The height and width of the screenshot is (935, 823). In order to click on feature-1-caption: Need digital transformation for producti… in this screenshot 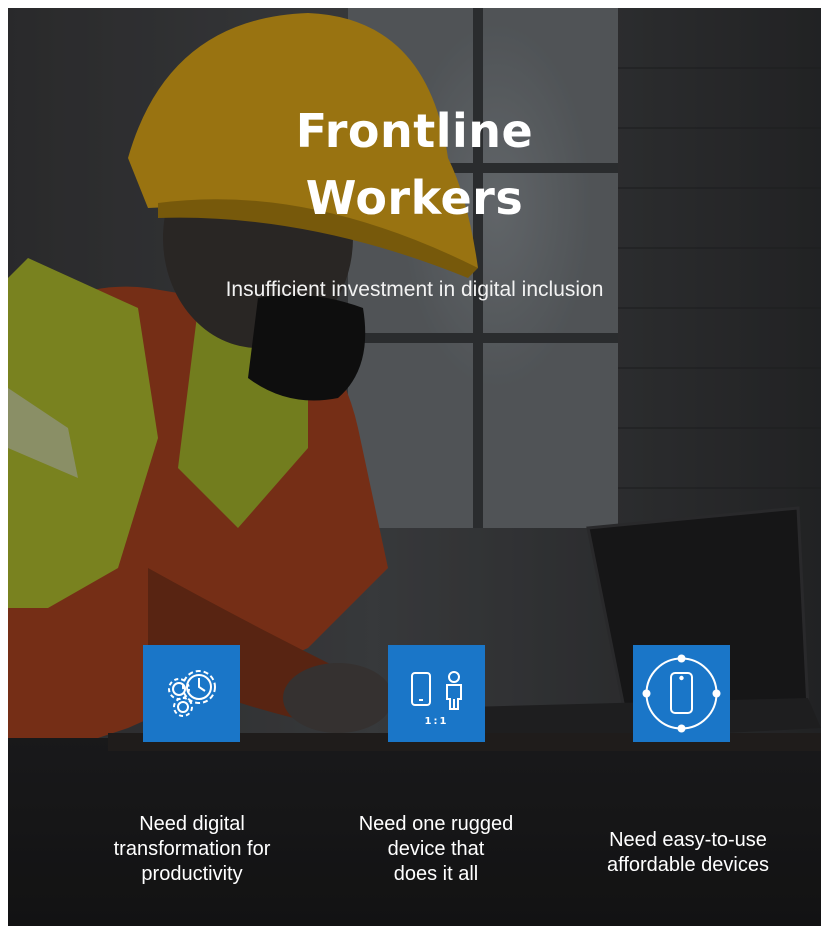, I will do `click(192, 849)`.